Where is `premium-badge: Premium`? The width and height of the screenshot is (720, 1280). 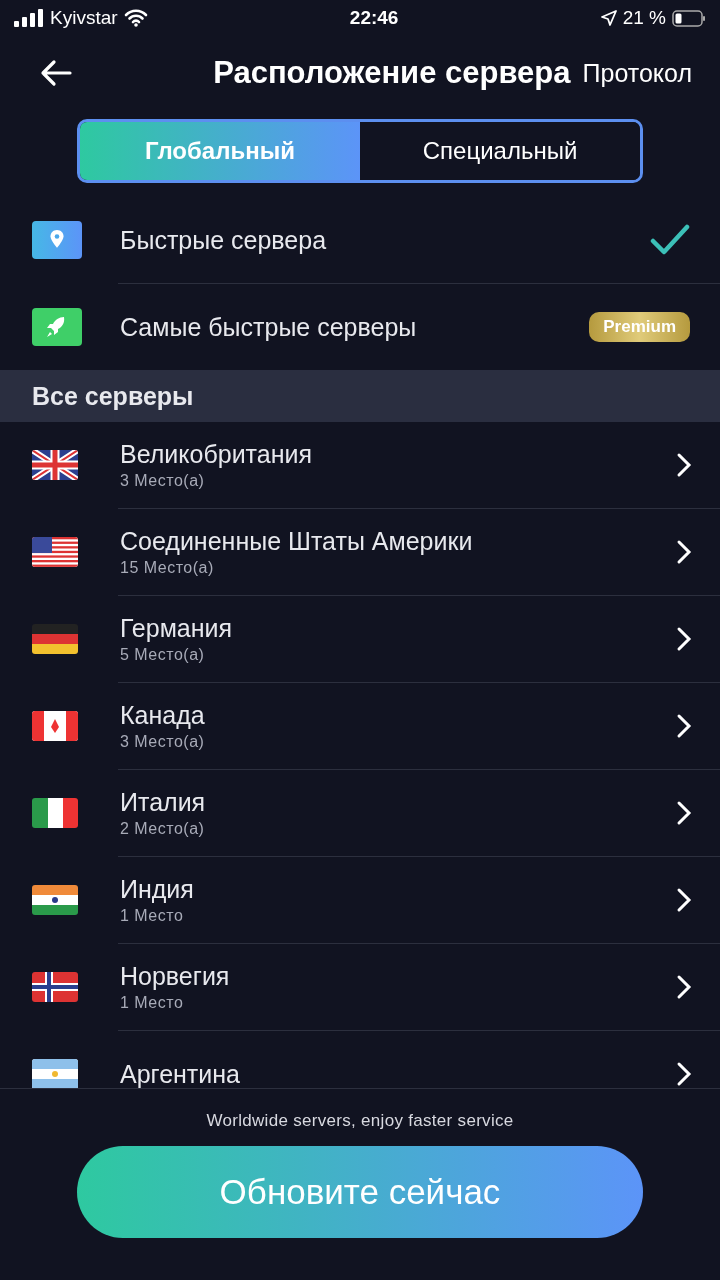 premium-badge: Premium is located at coordinates (639, 327).